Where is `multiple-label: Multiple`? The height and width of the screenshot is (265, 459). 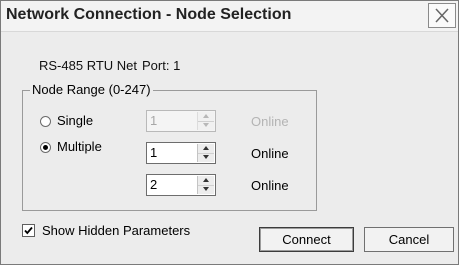 multiple-label: Multiple is located at coordinates (79, 146).